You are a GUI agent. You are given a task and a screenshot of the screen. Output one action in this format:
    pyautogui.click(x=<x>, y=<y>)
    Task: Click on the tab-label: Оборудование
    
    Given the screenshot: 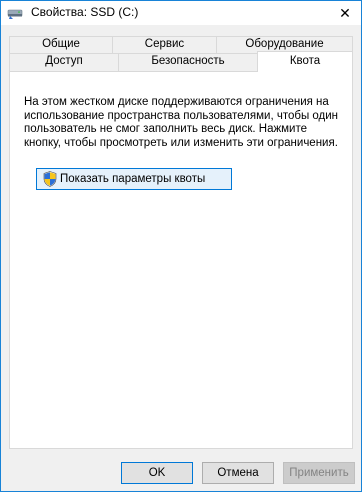 What is the action you would take?
    pyautogui.click(x=284, y=44)
    